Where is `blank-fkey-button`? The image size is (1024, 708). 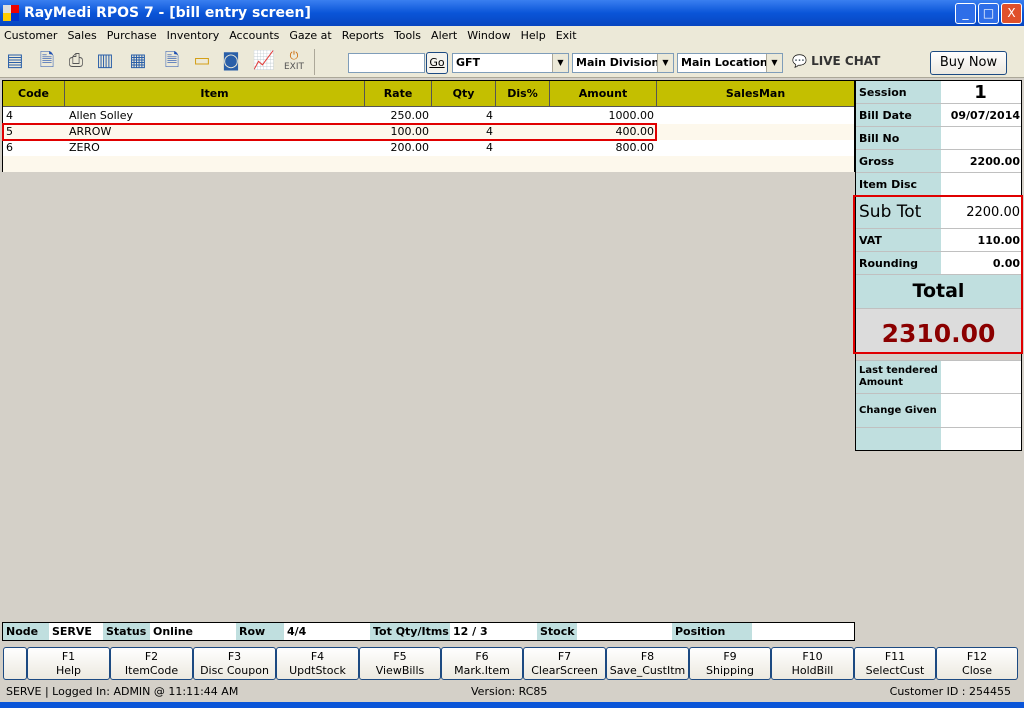 blank-fkey-button is located at coordinates (15, 663).